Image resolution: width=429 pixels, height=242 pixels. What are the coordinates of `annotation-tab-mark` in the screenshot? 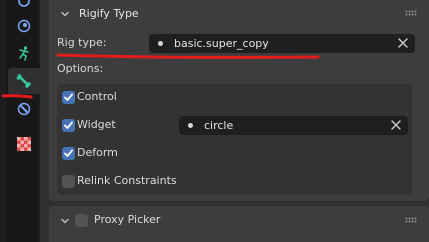 It's located at (17, 96).